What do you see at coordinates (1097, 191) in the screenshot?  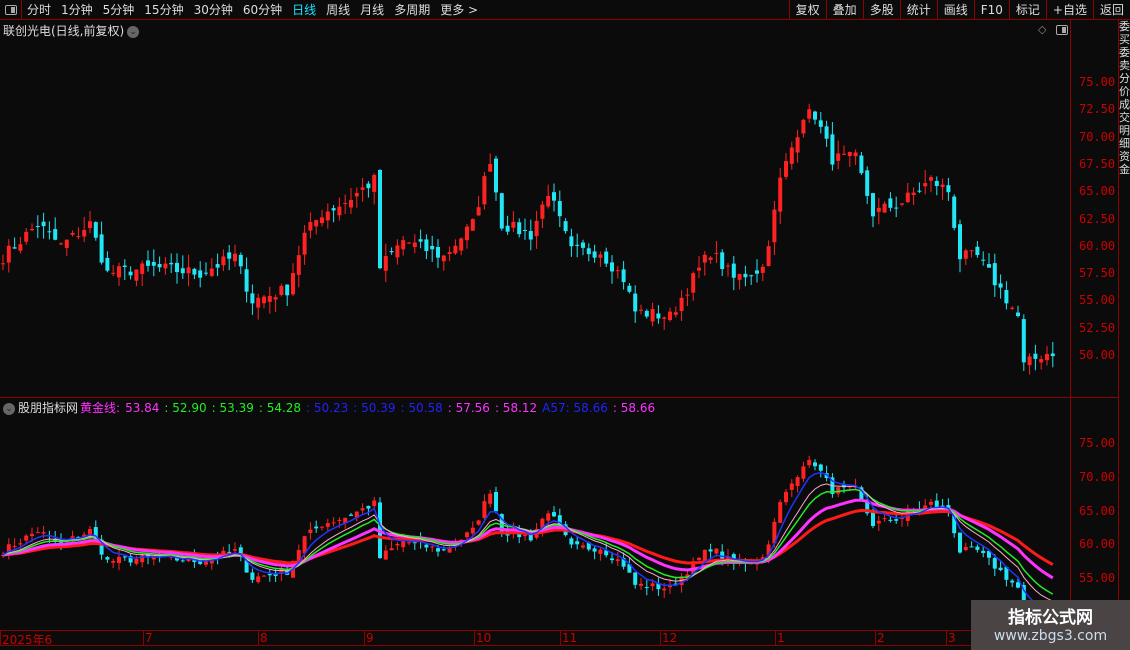 I see `price-tick: 65.00` at bounding box center [1097, 191].